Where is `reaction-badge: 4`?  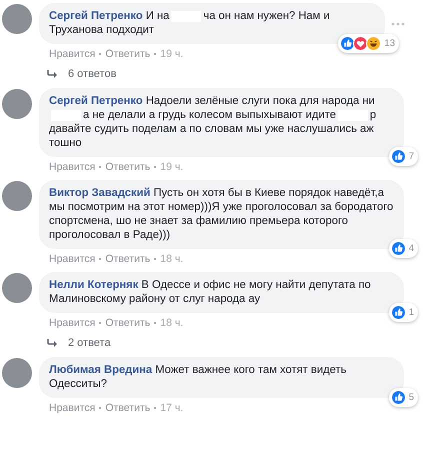 reaction-badge: 4 is located at coordinates (403, 248).